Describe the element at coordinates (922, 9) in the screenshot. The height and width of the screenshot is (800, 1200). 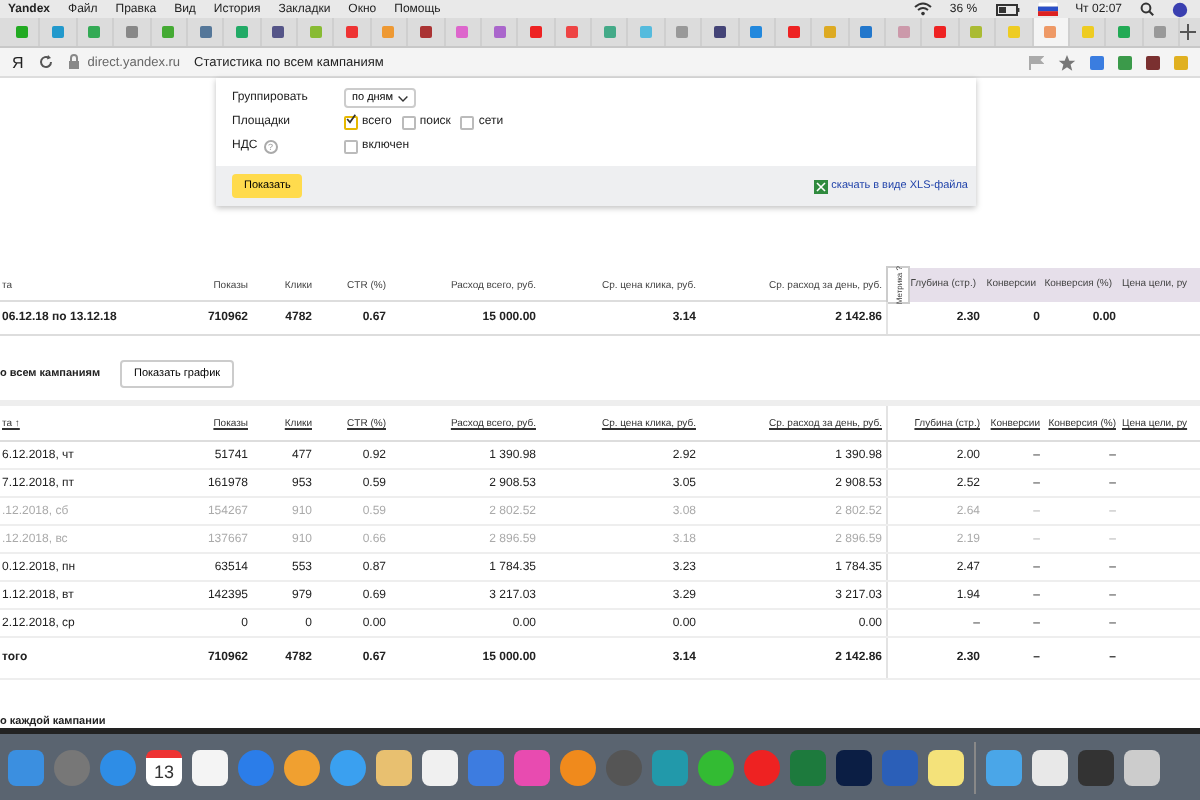
I see `wifi-icon` at that location.